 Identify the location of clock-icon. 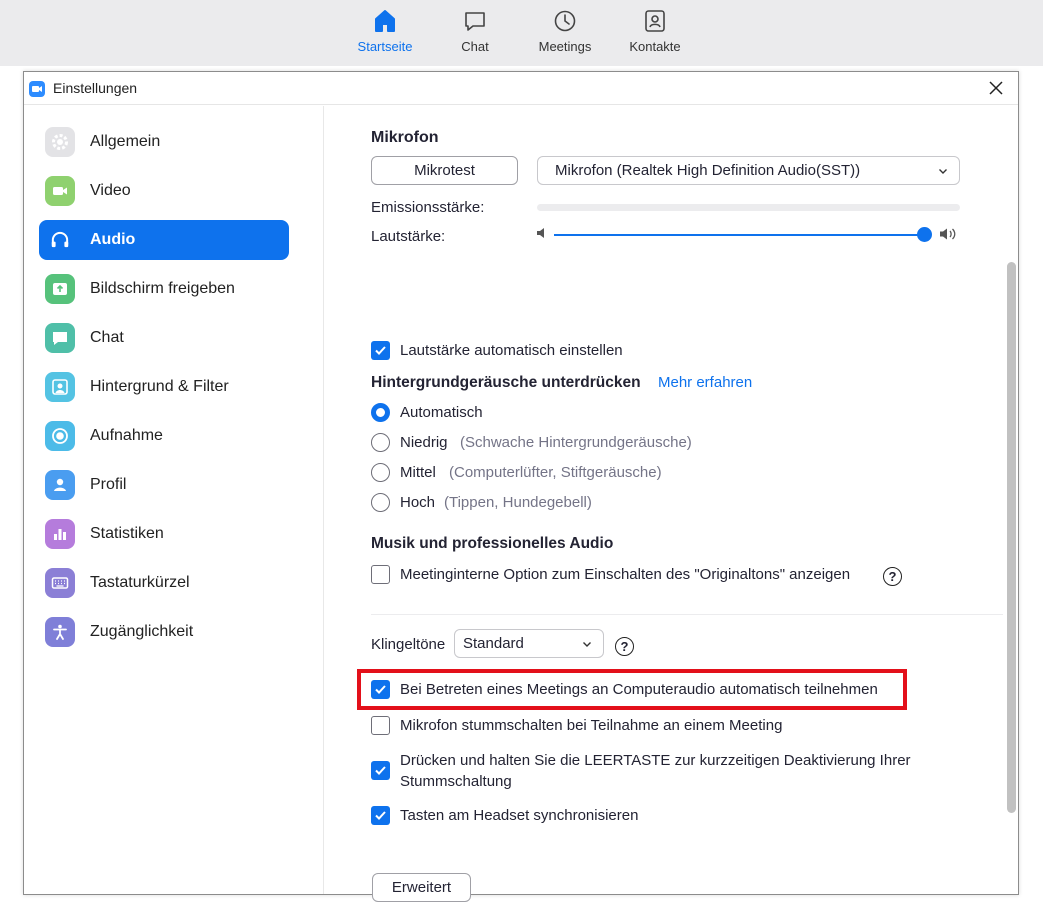
(565, 21).